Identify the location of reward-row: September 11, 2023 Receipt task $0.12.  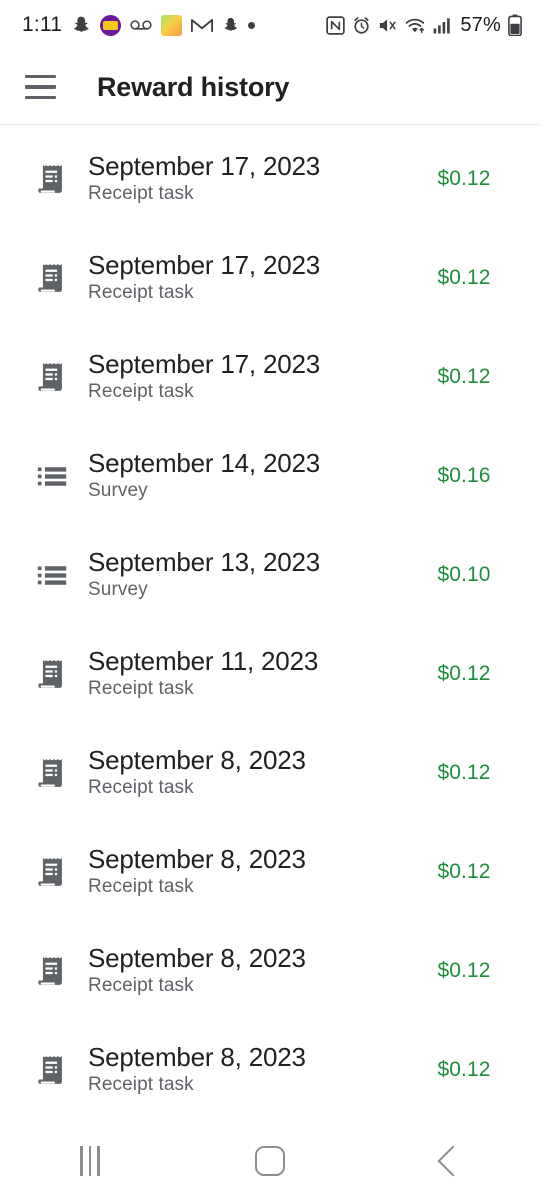
(270, 673).